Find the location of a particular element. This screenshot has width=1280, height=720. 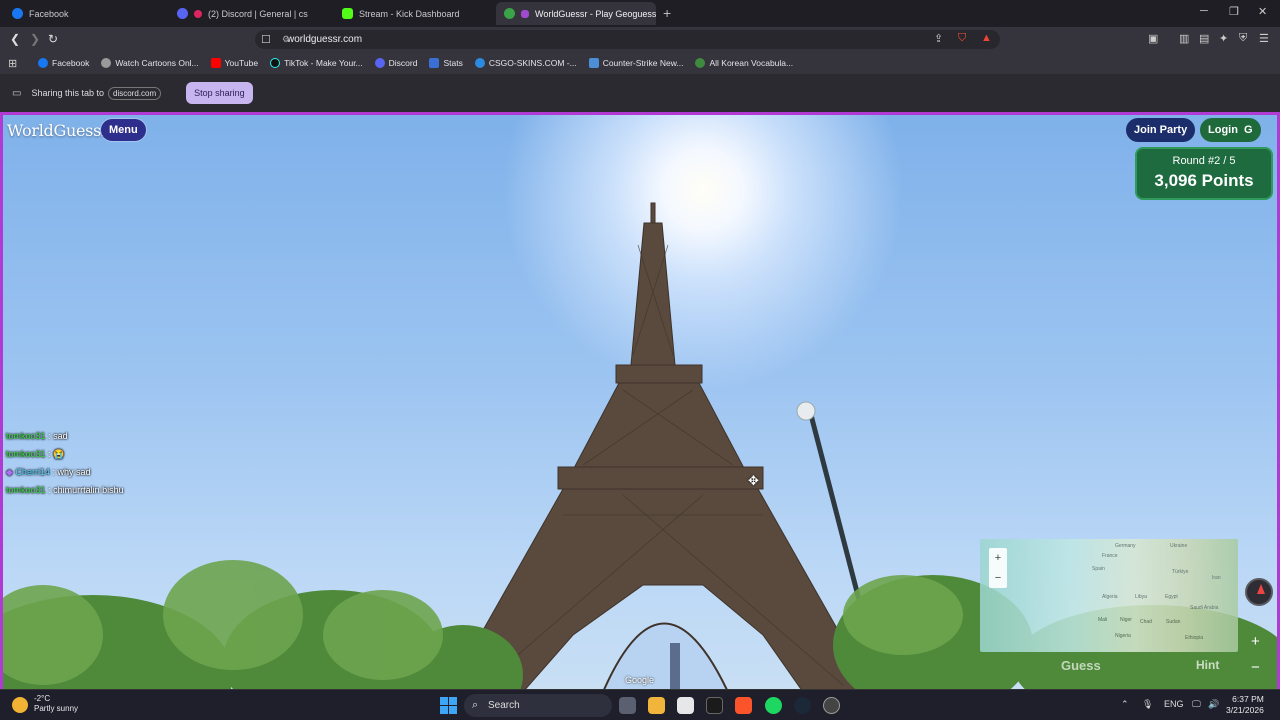

login-button: Login G is located at coordinates (1230, 130).